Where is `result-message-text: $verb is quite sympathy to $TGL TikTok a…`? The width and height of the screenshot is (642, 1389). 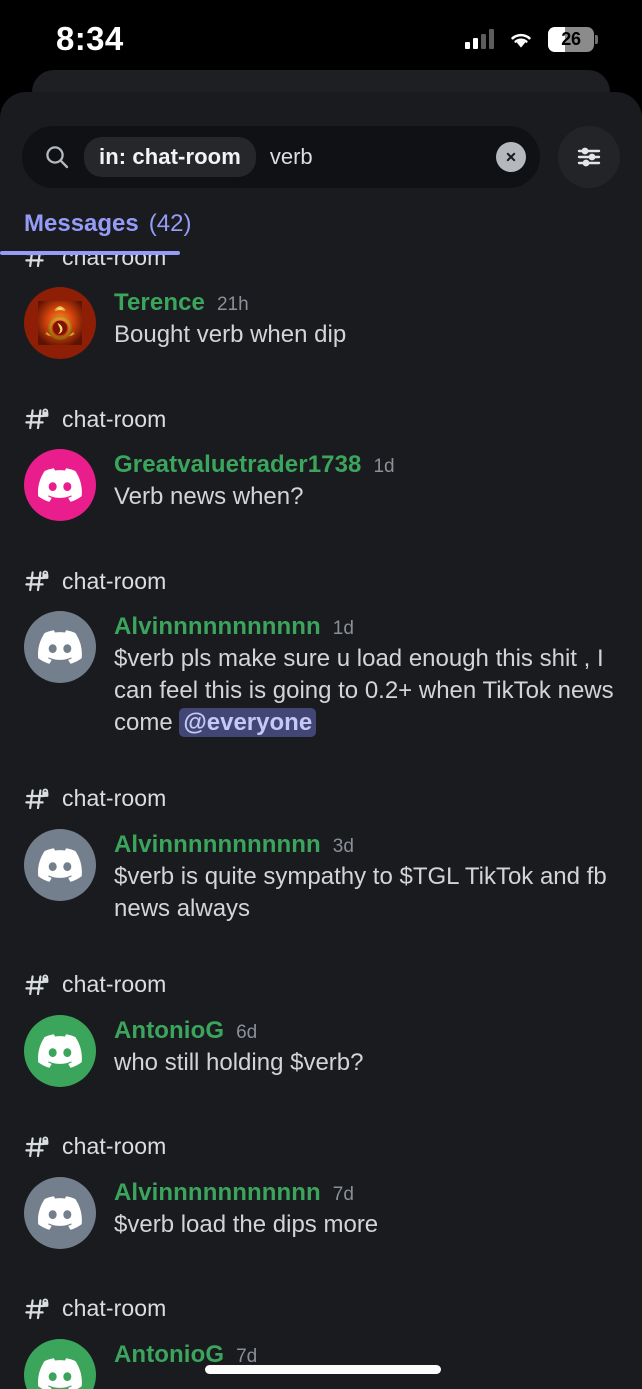 result-message-text: $verb is quite sympathy to $TGL TikTok a… is located at coordinates (367, 893).